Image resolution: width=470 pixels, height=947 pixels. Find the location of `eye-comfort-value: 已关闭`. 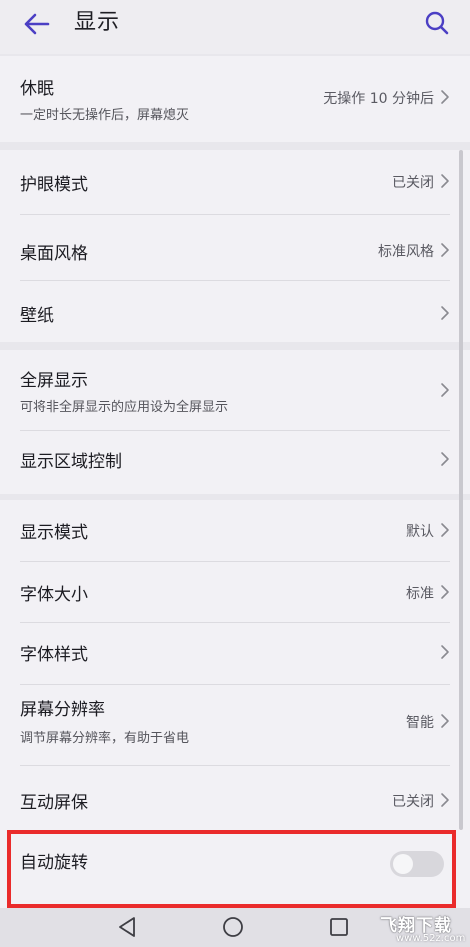

eye-comfort-value: 已关闭 is located at coordinates (413, 183).